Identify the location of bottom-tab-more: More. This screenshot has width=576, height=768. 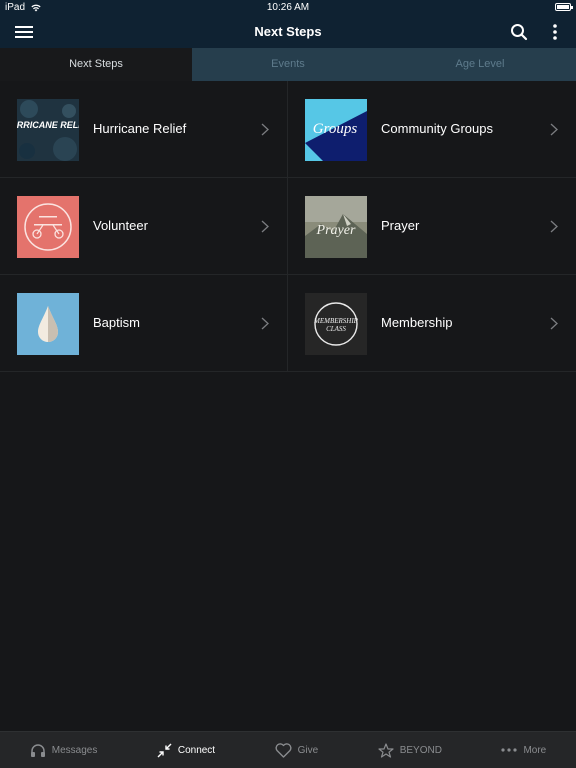
(523, 750).